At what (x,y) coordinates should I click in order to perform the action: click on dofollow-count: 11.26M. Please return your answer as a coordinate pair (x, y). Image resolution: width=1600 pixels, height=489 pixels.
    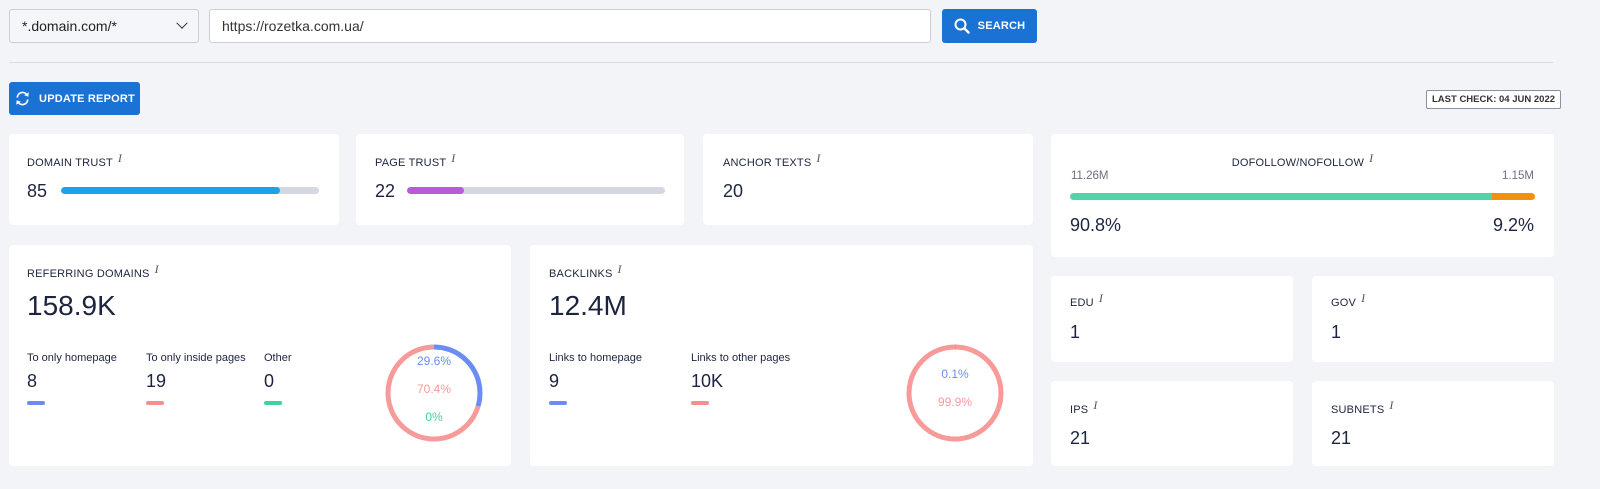
    Looking at the image, I should click on (1090, 176).